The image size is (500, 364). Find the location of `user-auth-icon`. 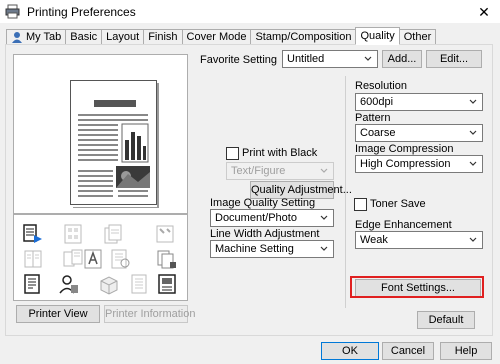

user-auth-icon is located at coordinates (69, 284).